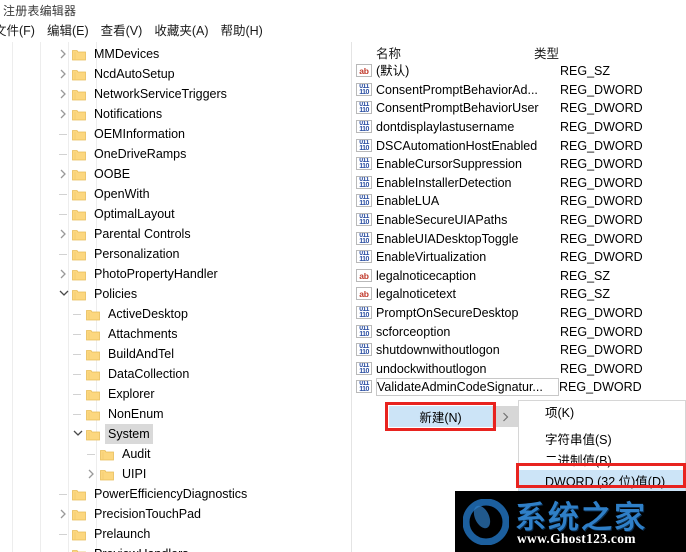  I want to click on tree-item-datacollection: DataCollection, so click(176, 374).